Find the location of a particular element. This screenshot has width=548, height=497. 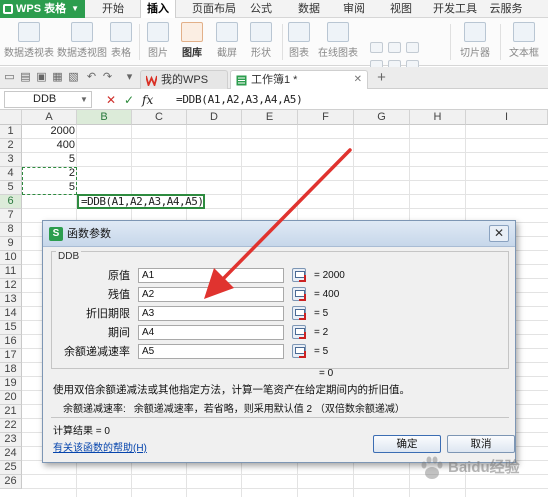

row-header: 2 is located at coordinates (11, 146).